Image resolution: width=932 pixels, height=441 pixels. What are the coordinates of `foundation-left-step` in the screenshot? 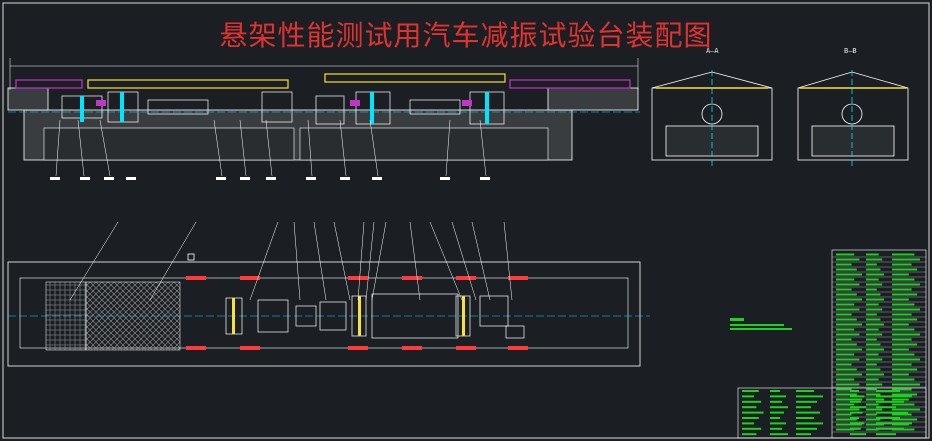 It's located at (28, 99).